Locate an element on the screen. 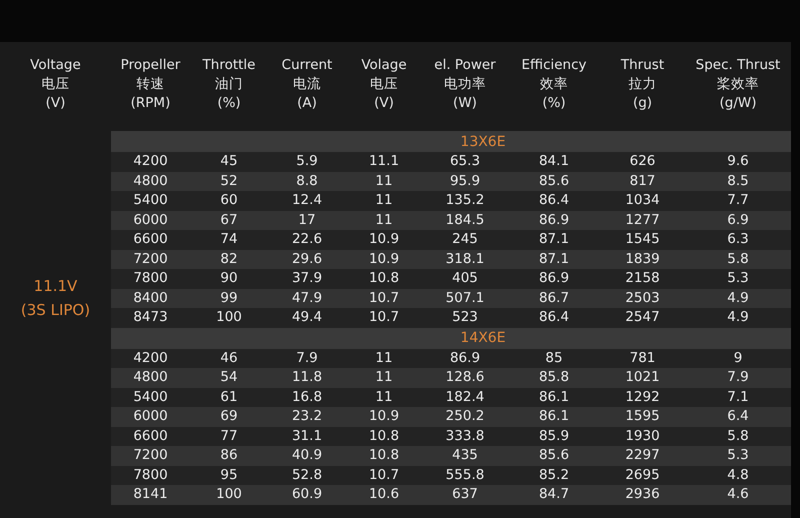  table-cell: 9 is located at coordinates (738, 358).